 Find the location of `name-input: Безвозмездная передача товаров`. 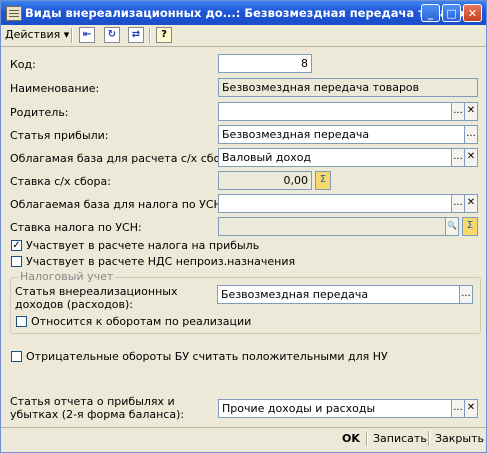

name-input: Безвозмездная передача товаров is located at coordinates (348, 87).